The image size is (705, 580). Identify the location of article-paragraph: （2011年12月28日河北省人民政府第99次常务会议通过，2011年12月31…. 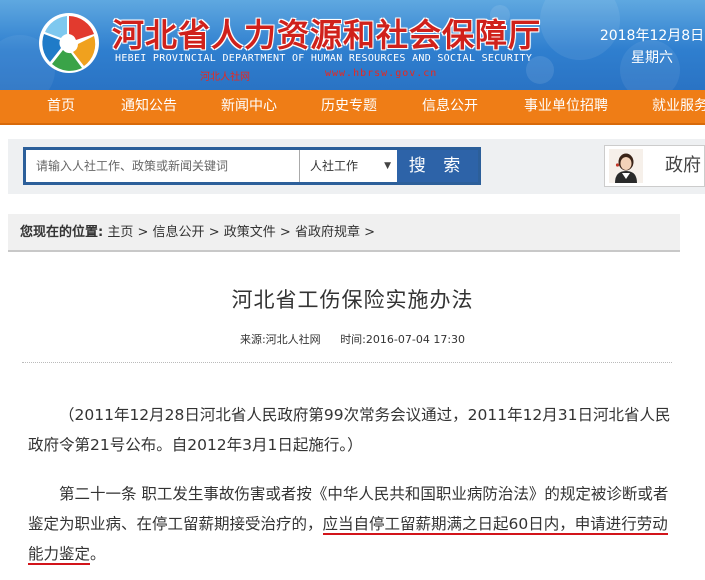
(353, 430).